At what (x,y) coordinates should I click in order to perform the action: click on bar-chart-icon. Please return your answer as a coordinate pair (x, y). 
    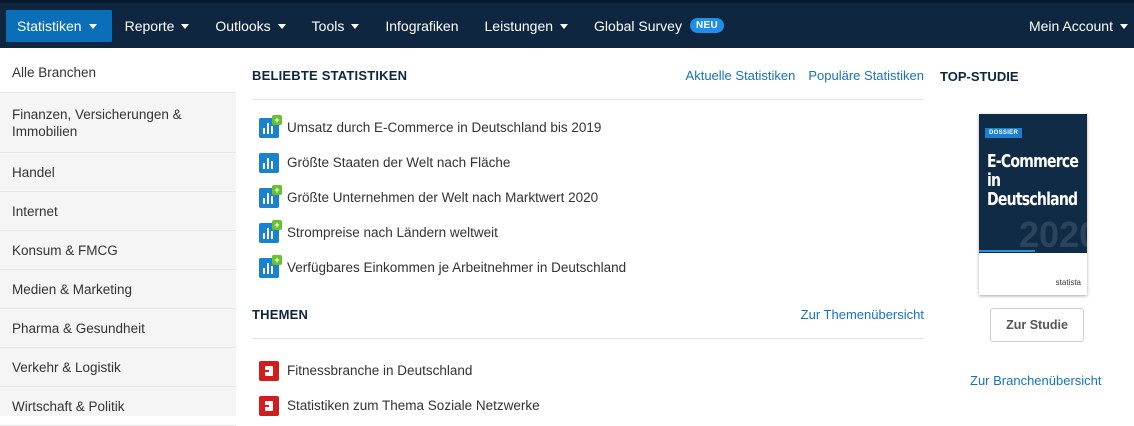
    Looking at the image, I should click on (269, 162).